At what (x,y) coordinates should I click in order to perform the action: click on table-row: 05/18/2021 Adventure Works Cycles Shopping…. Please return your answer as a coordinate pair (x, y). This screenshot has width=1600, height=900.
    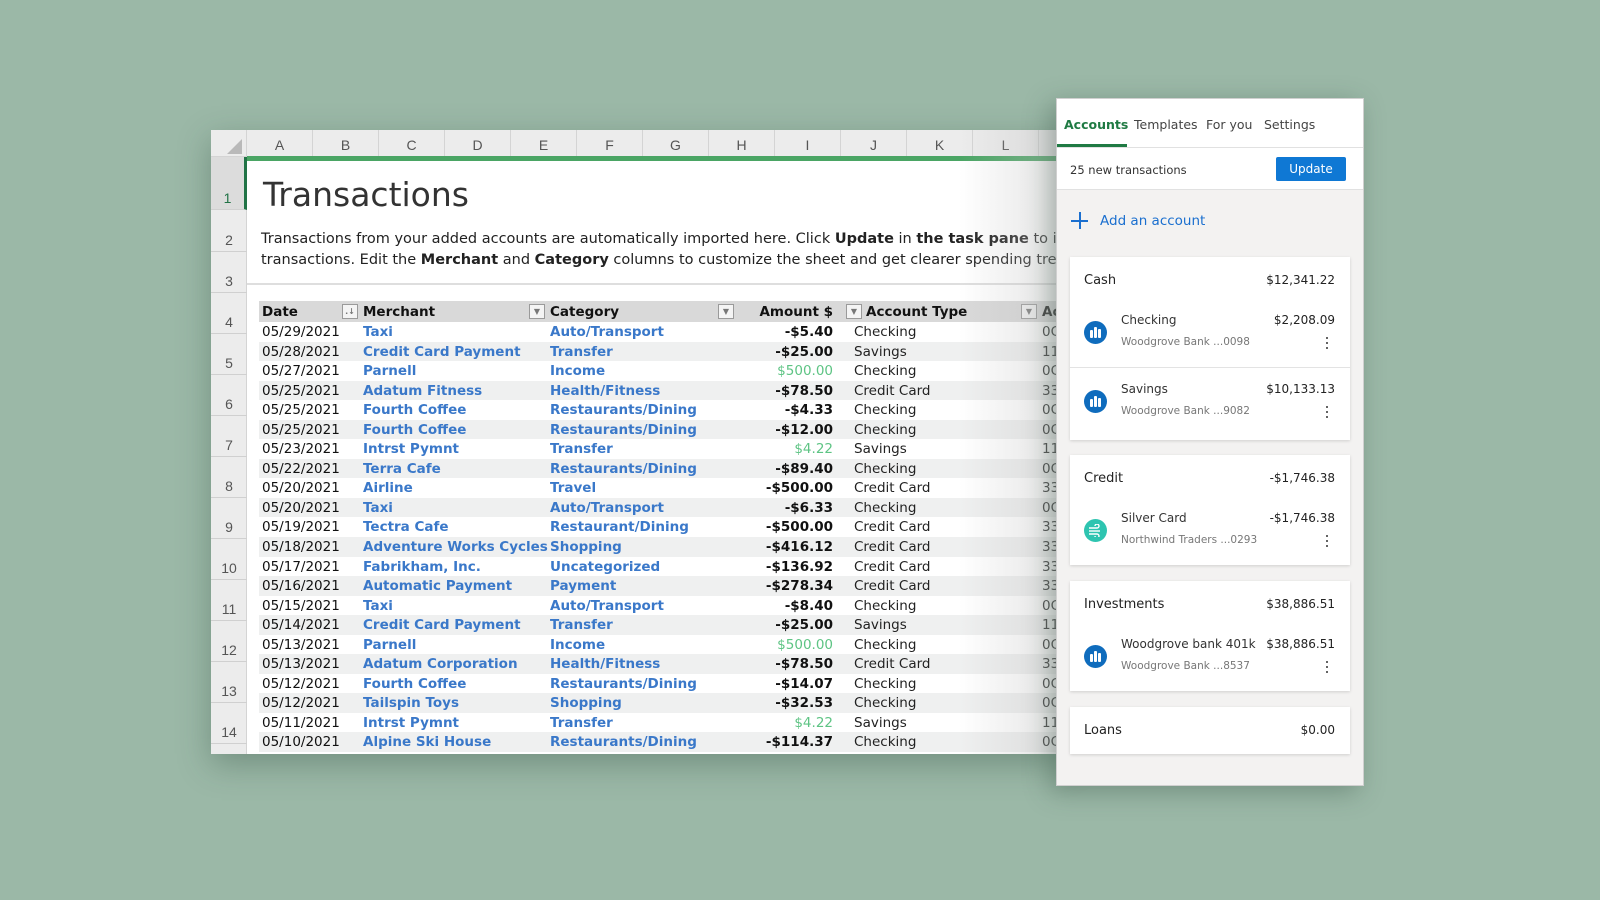
    Looking at the image, I should click on (664, 547).